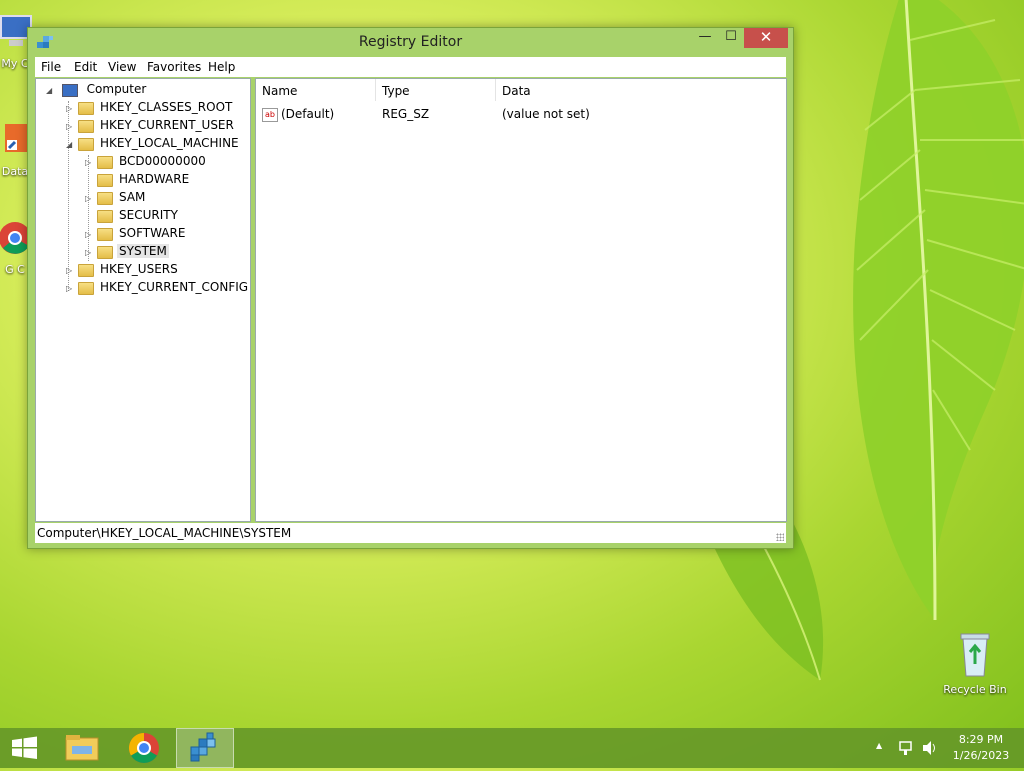  I want to click on tree-node-security: SECURITY, so click(132, 215).